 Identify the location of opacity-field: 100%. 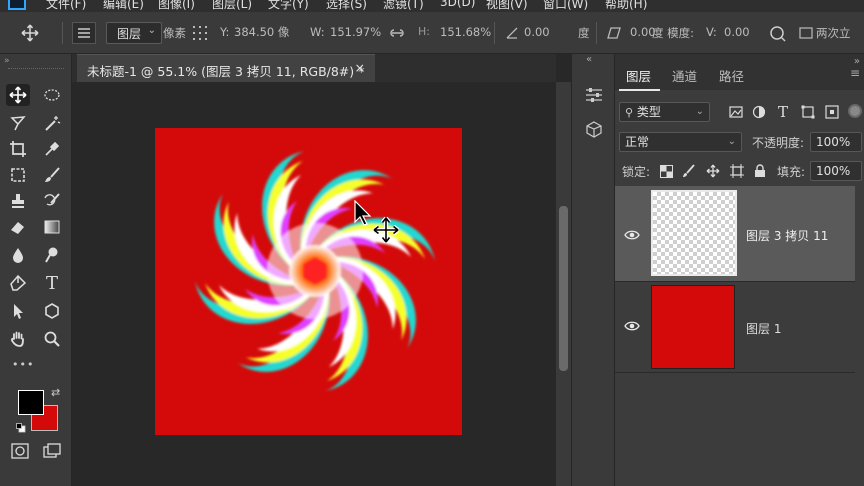
(836, 142).